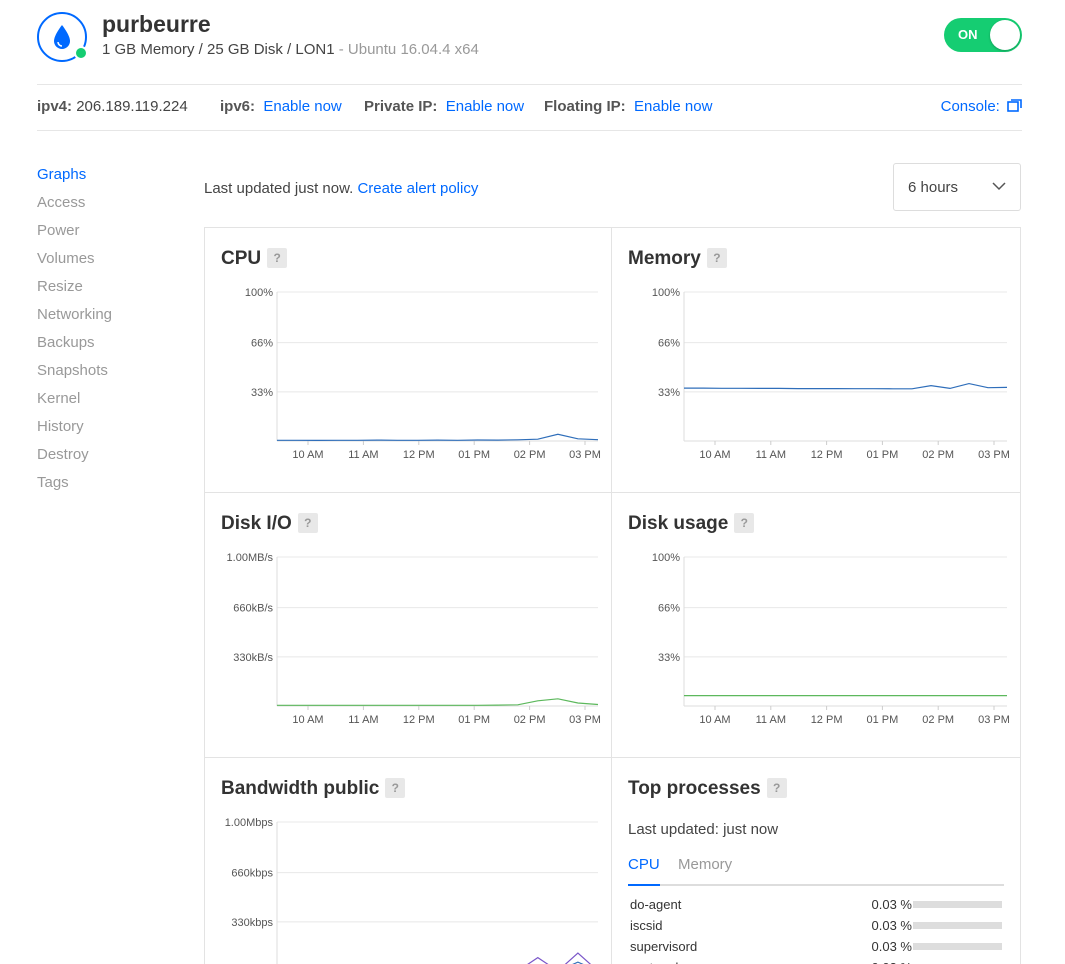 Image resolution: width=1065 pixels, height=964 pixels. I want to click on process-row: iscsid 0.03 %, so click(817, 928).